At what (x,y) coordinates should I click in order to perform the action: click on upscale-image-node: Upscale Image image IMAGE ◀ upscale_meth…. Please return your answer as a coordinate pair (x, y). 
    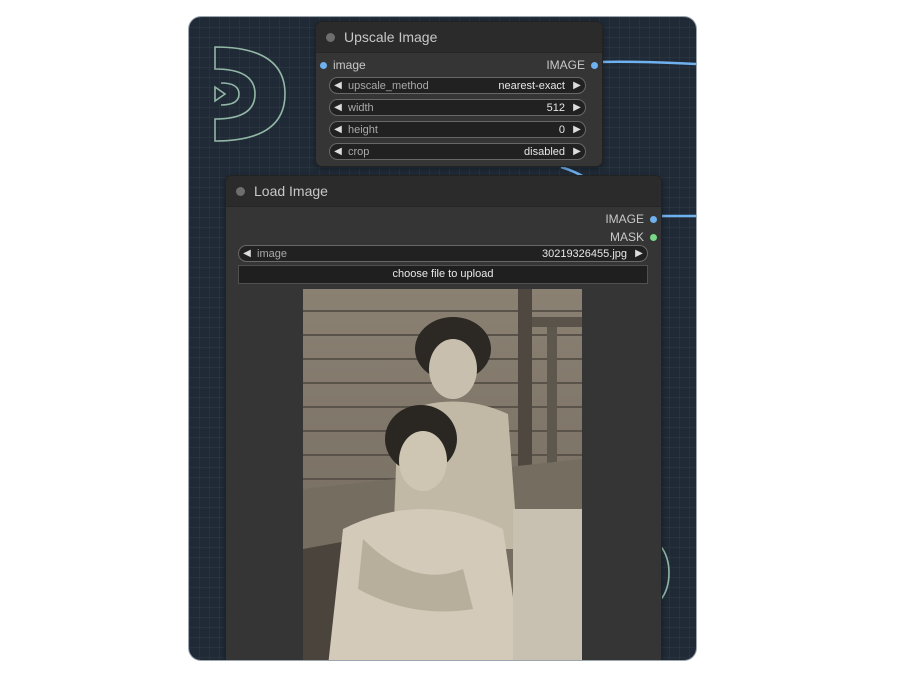
    Looking at the image, I should click on (459, 94).